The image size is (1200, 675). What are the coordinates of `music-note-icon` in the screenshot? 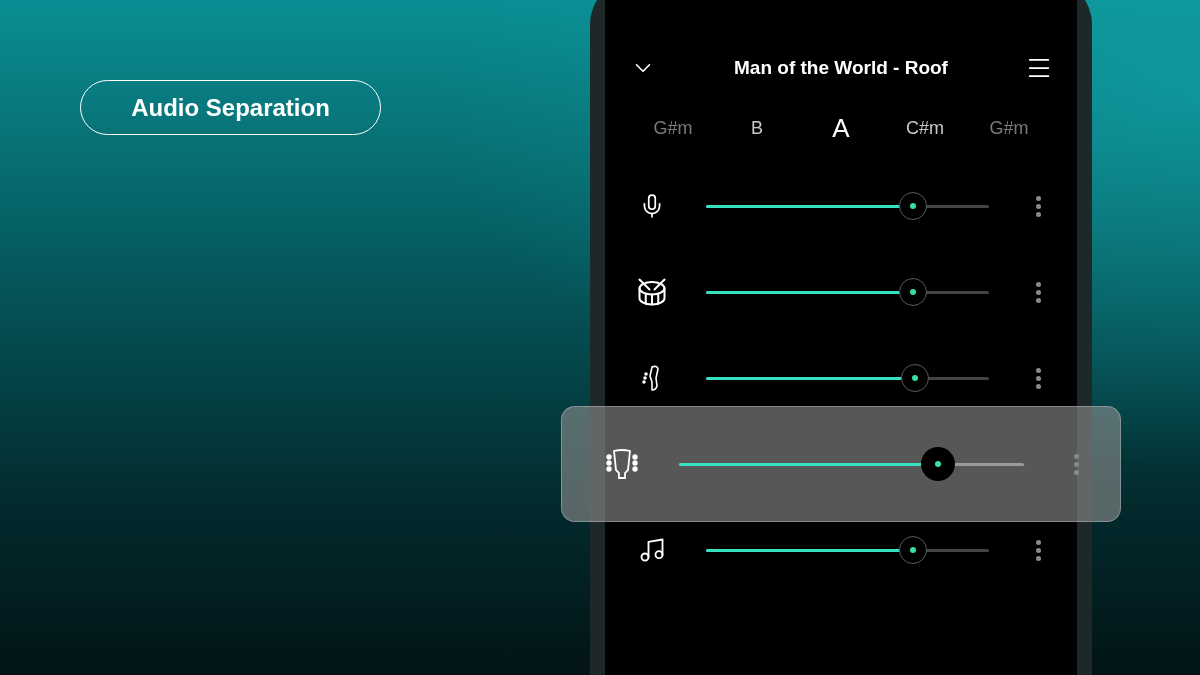 It's located at (652, 550).